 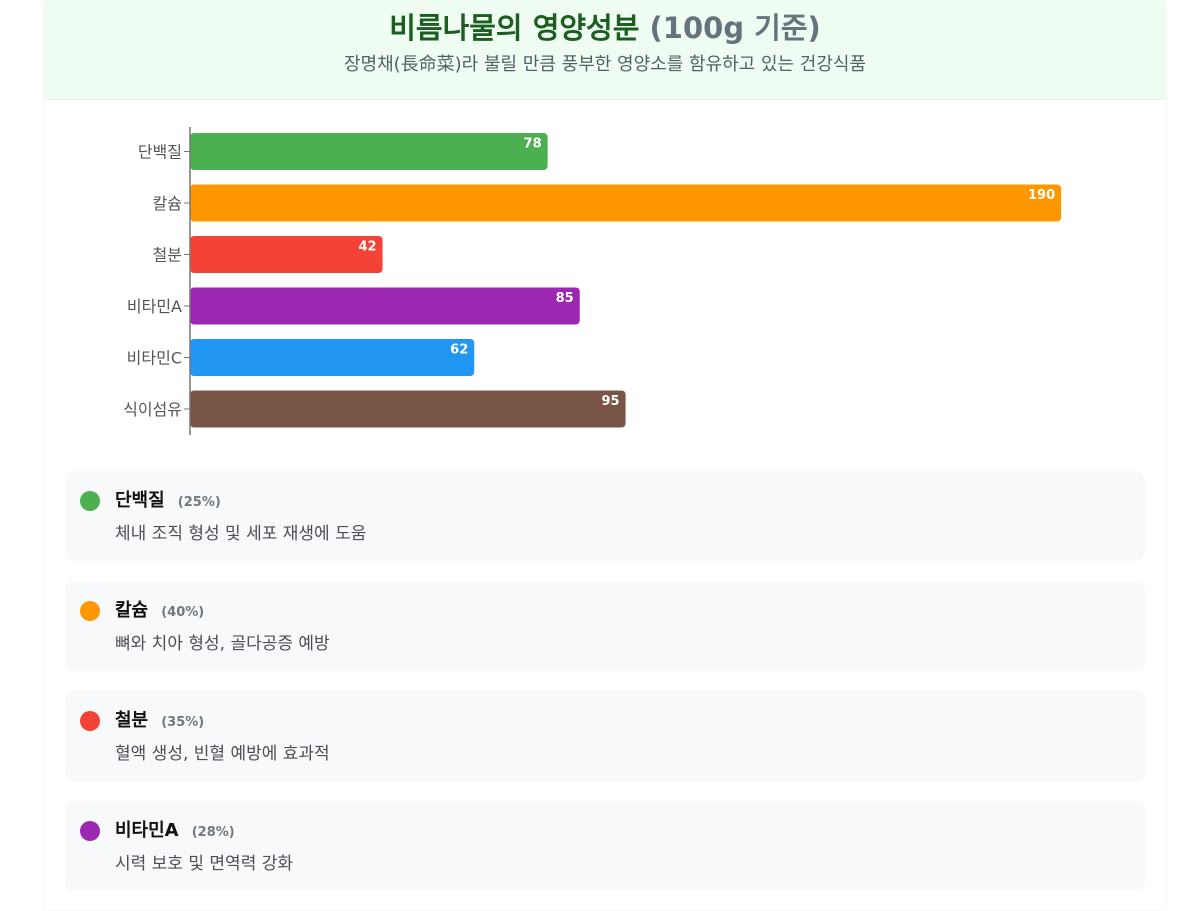 I want to click on nutrient-card-protein: 단백질 (25%) 체내 조직 형성 및 세포 재생에 도움, so click(x=605, y=516).